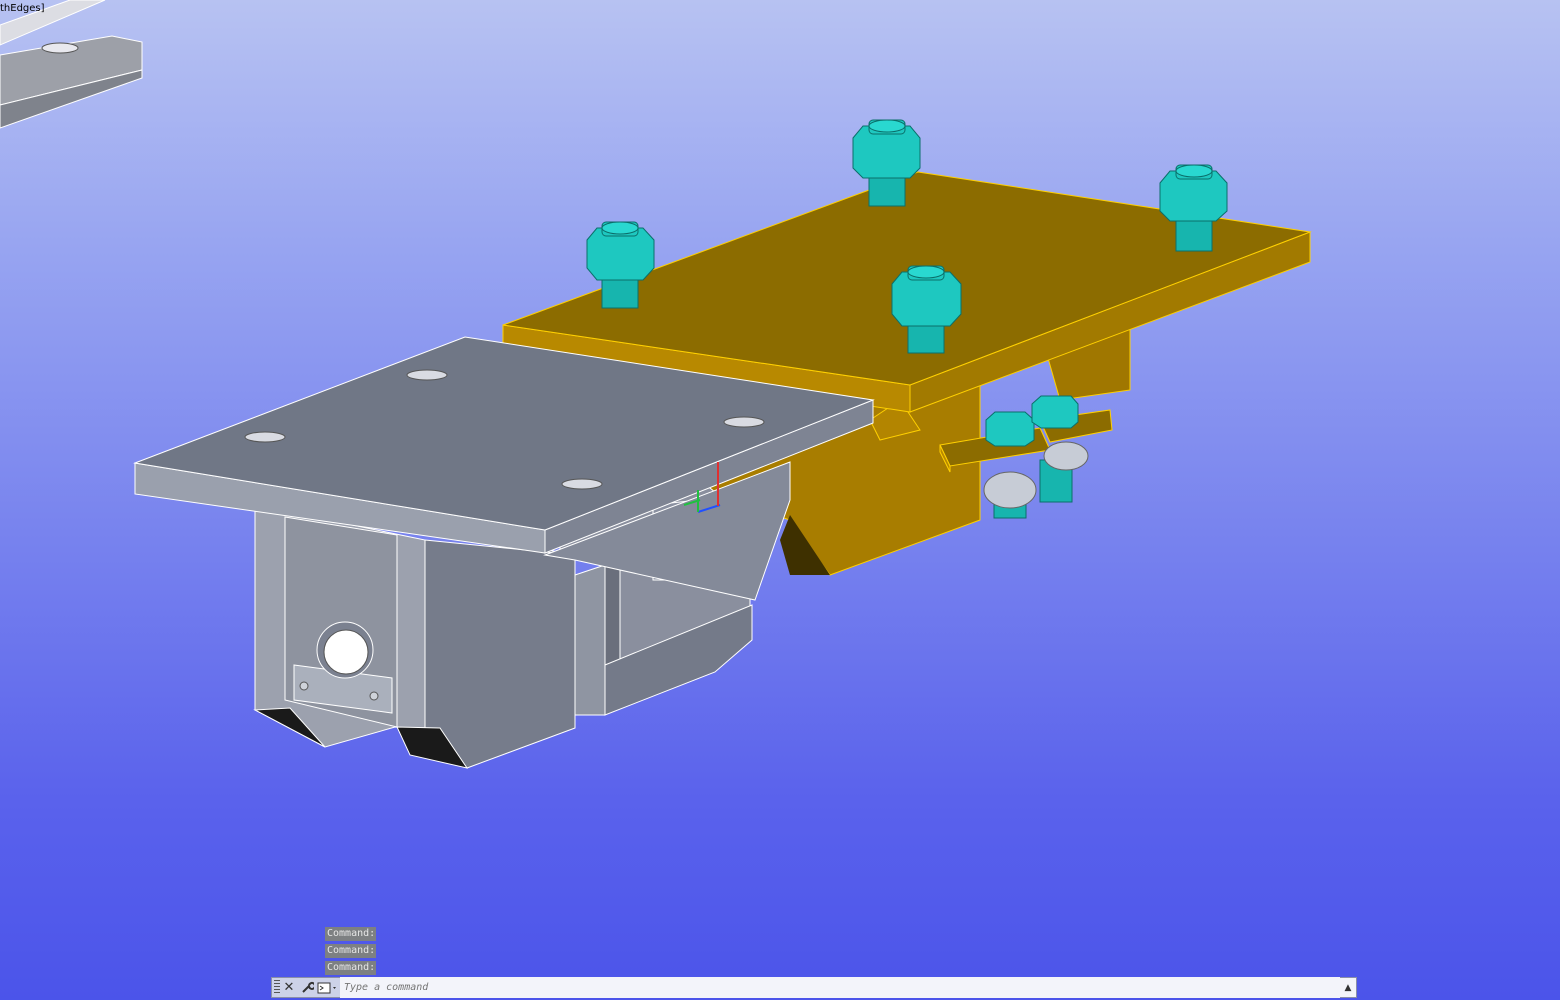 The image size is (1560, 1000). What do you see at coordinates (22, 8) in the screenshot?
I see `visual-style-label: thEdges]` at bounding box center [22, 8].